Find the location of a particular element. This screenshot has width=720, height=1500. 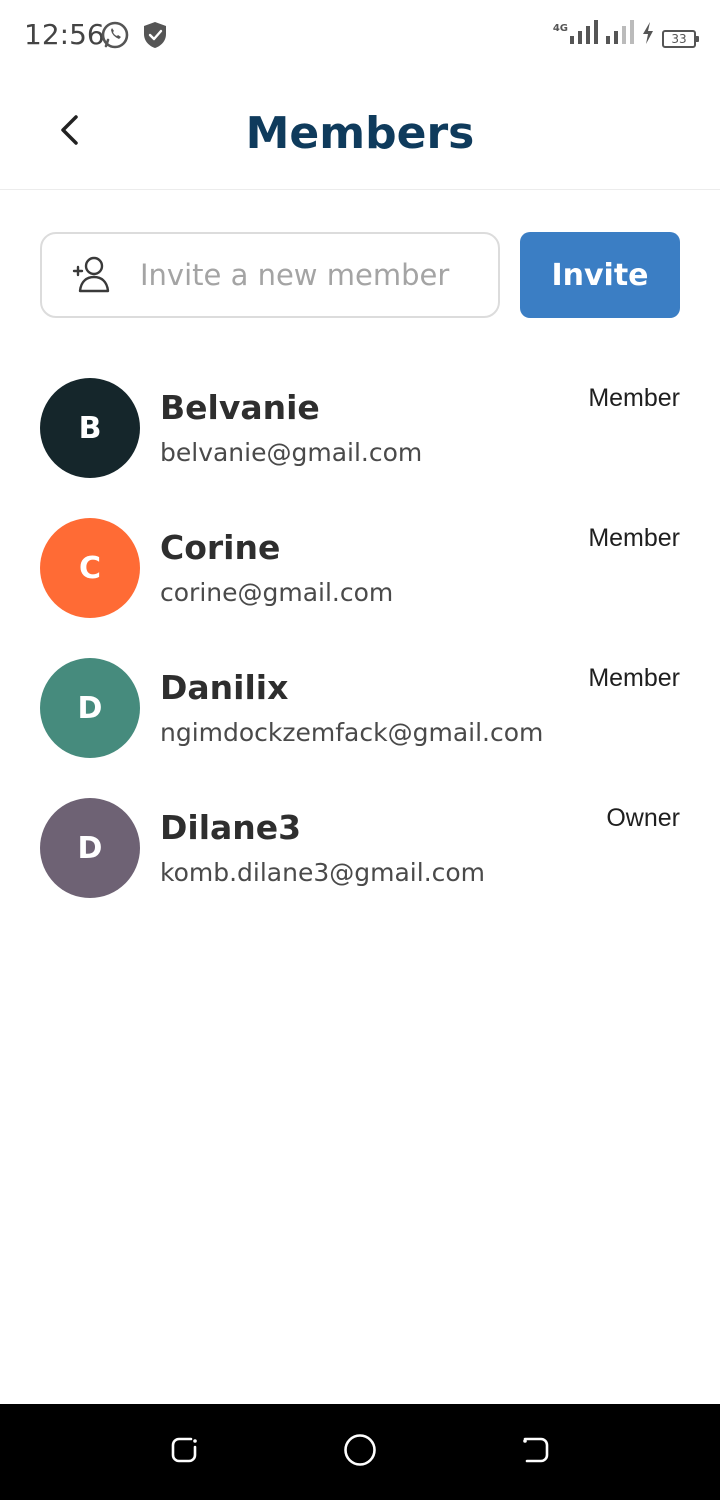

avatar: B is located at coordinates (90, 428).